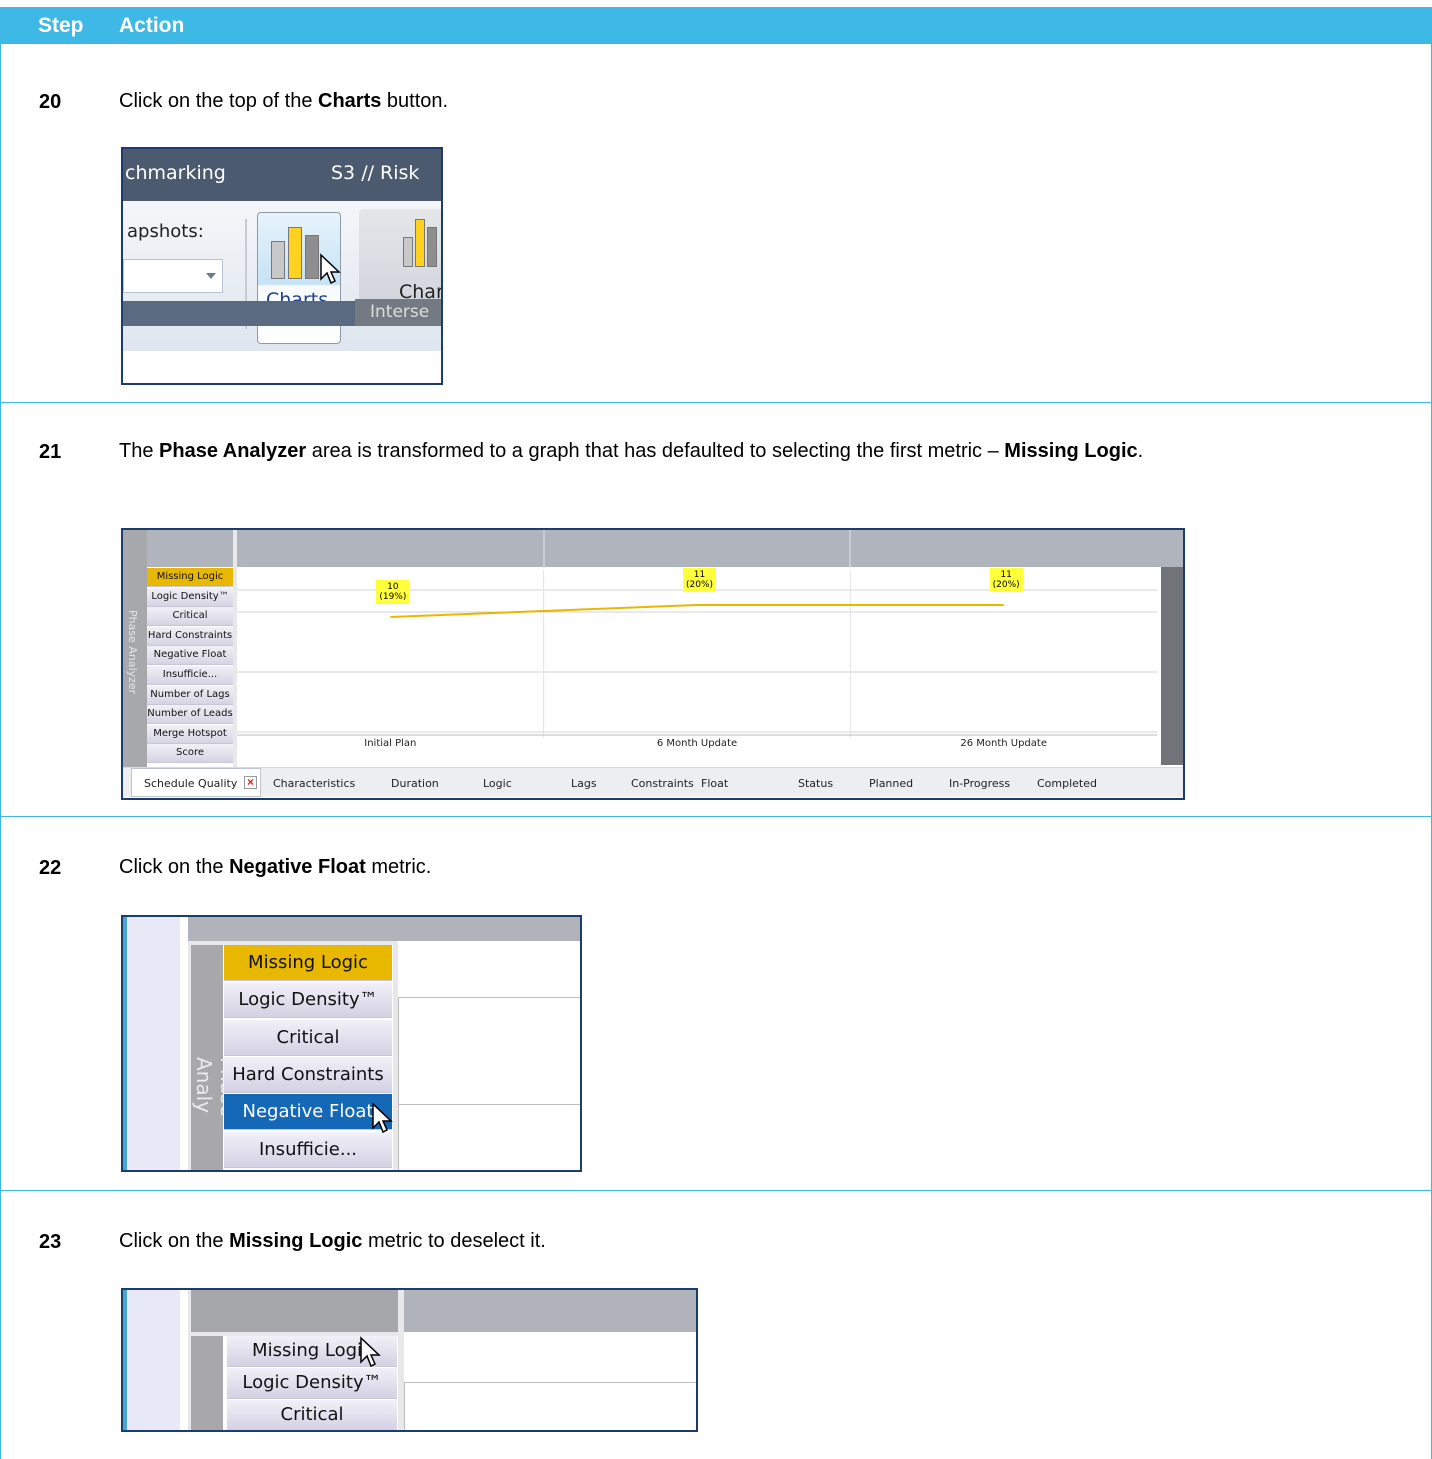  I want to click on data-label: 10 (19%), so click(393, 592).